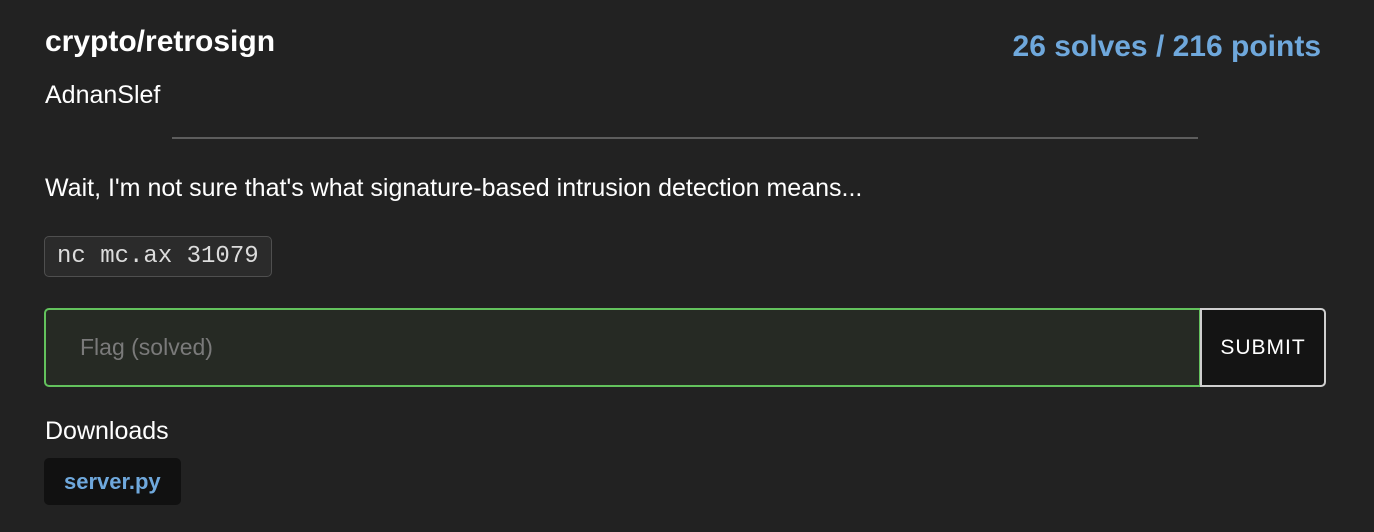  What do you see at coordinates (103, 95) in the screenshot?
I see `challenge-author: AdnanSlef` at bounding box center [103, 95].